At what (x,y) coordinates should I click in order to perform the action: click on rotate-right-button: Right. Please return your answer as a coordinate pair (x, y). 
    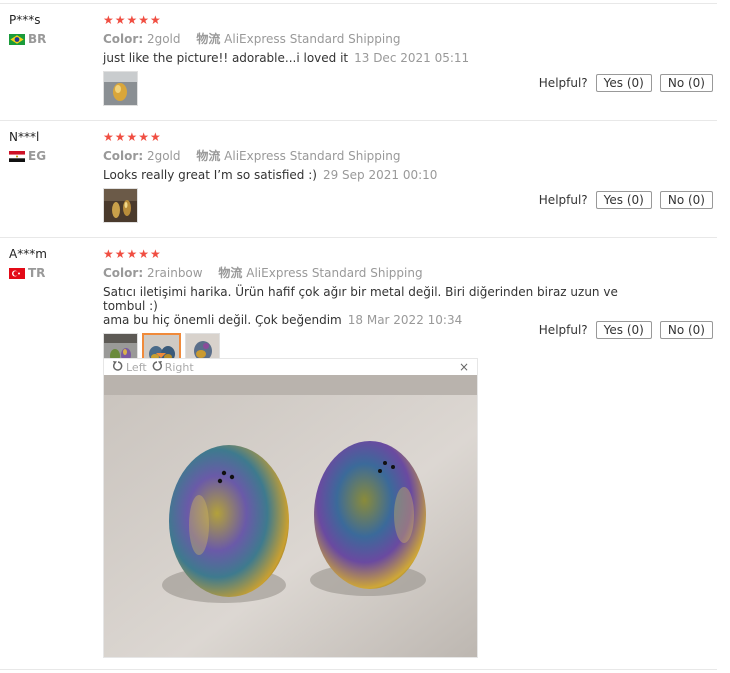
    Looking at the image, I should click on (172, 367).